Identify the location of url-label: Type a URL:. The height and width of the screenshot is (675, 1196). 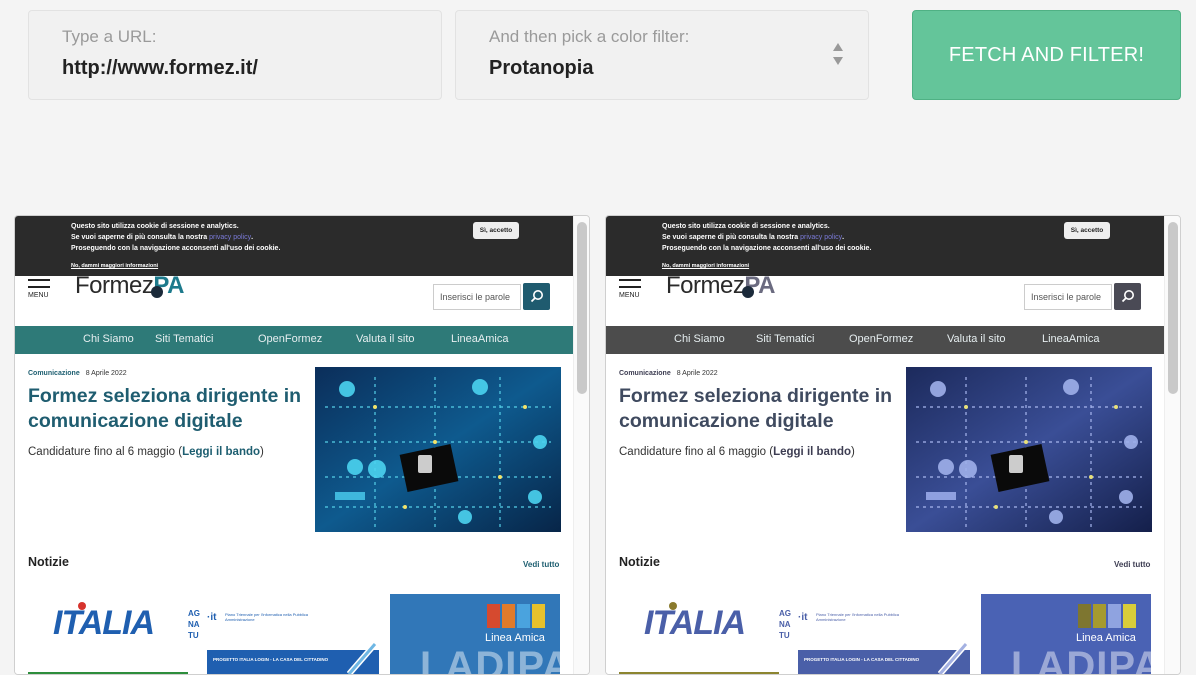
(109, 36).